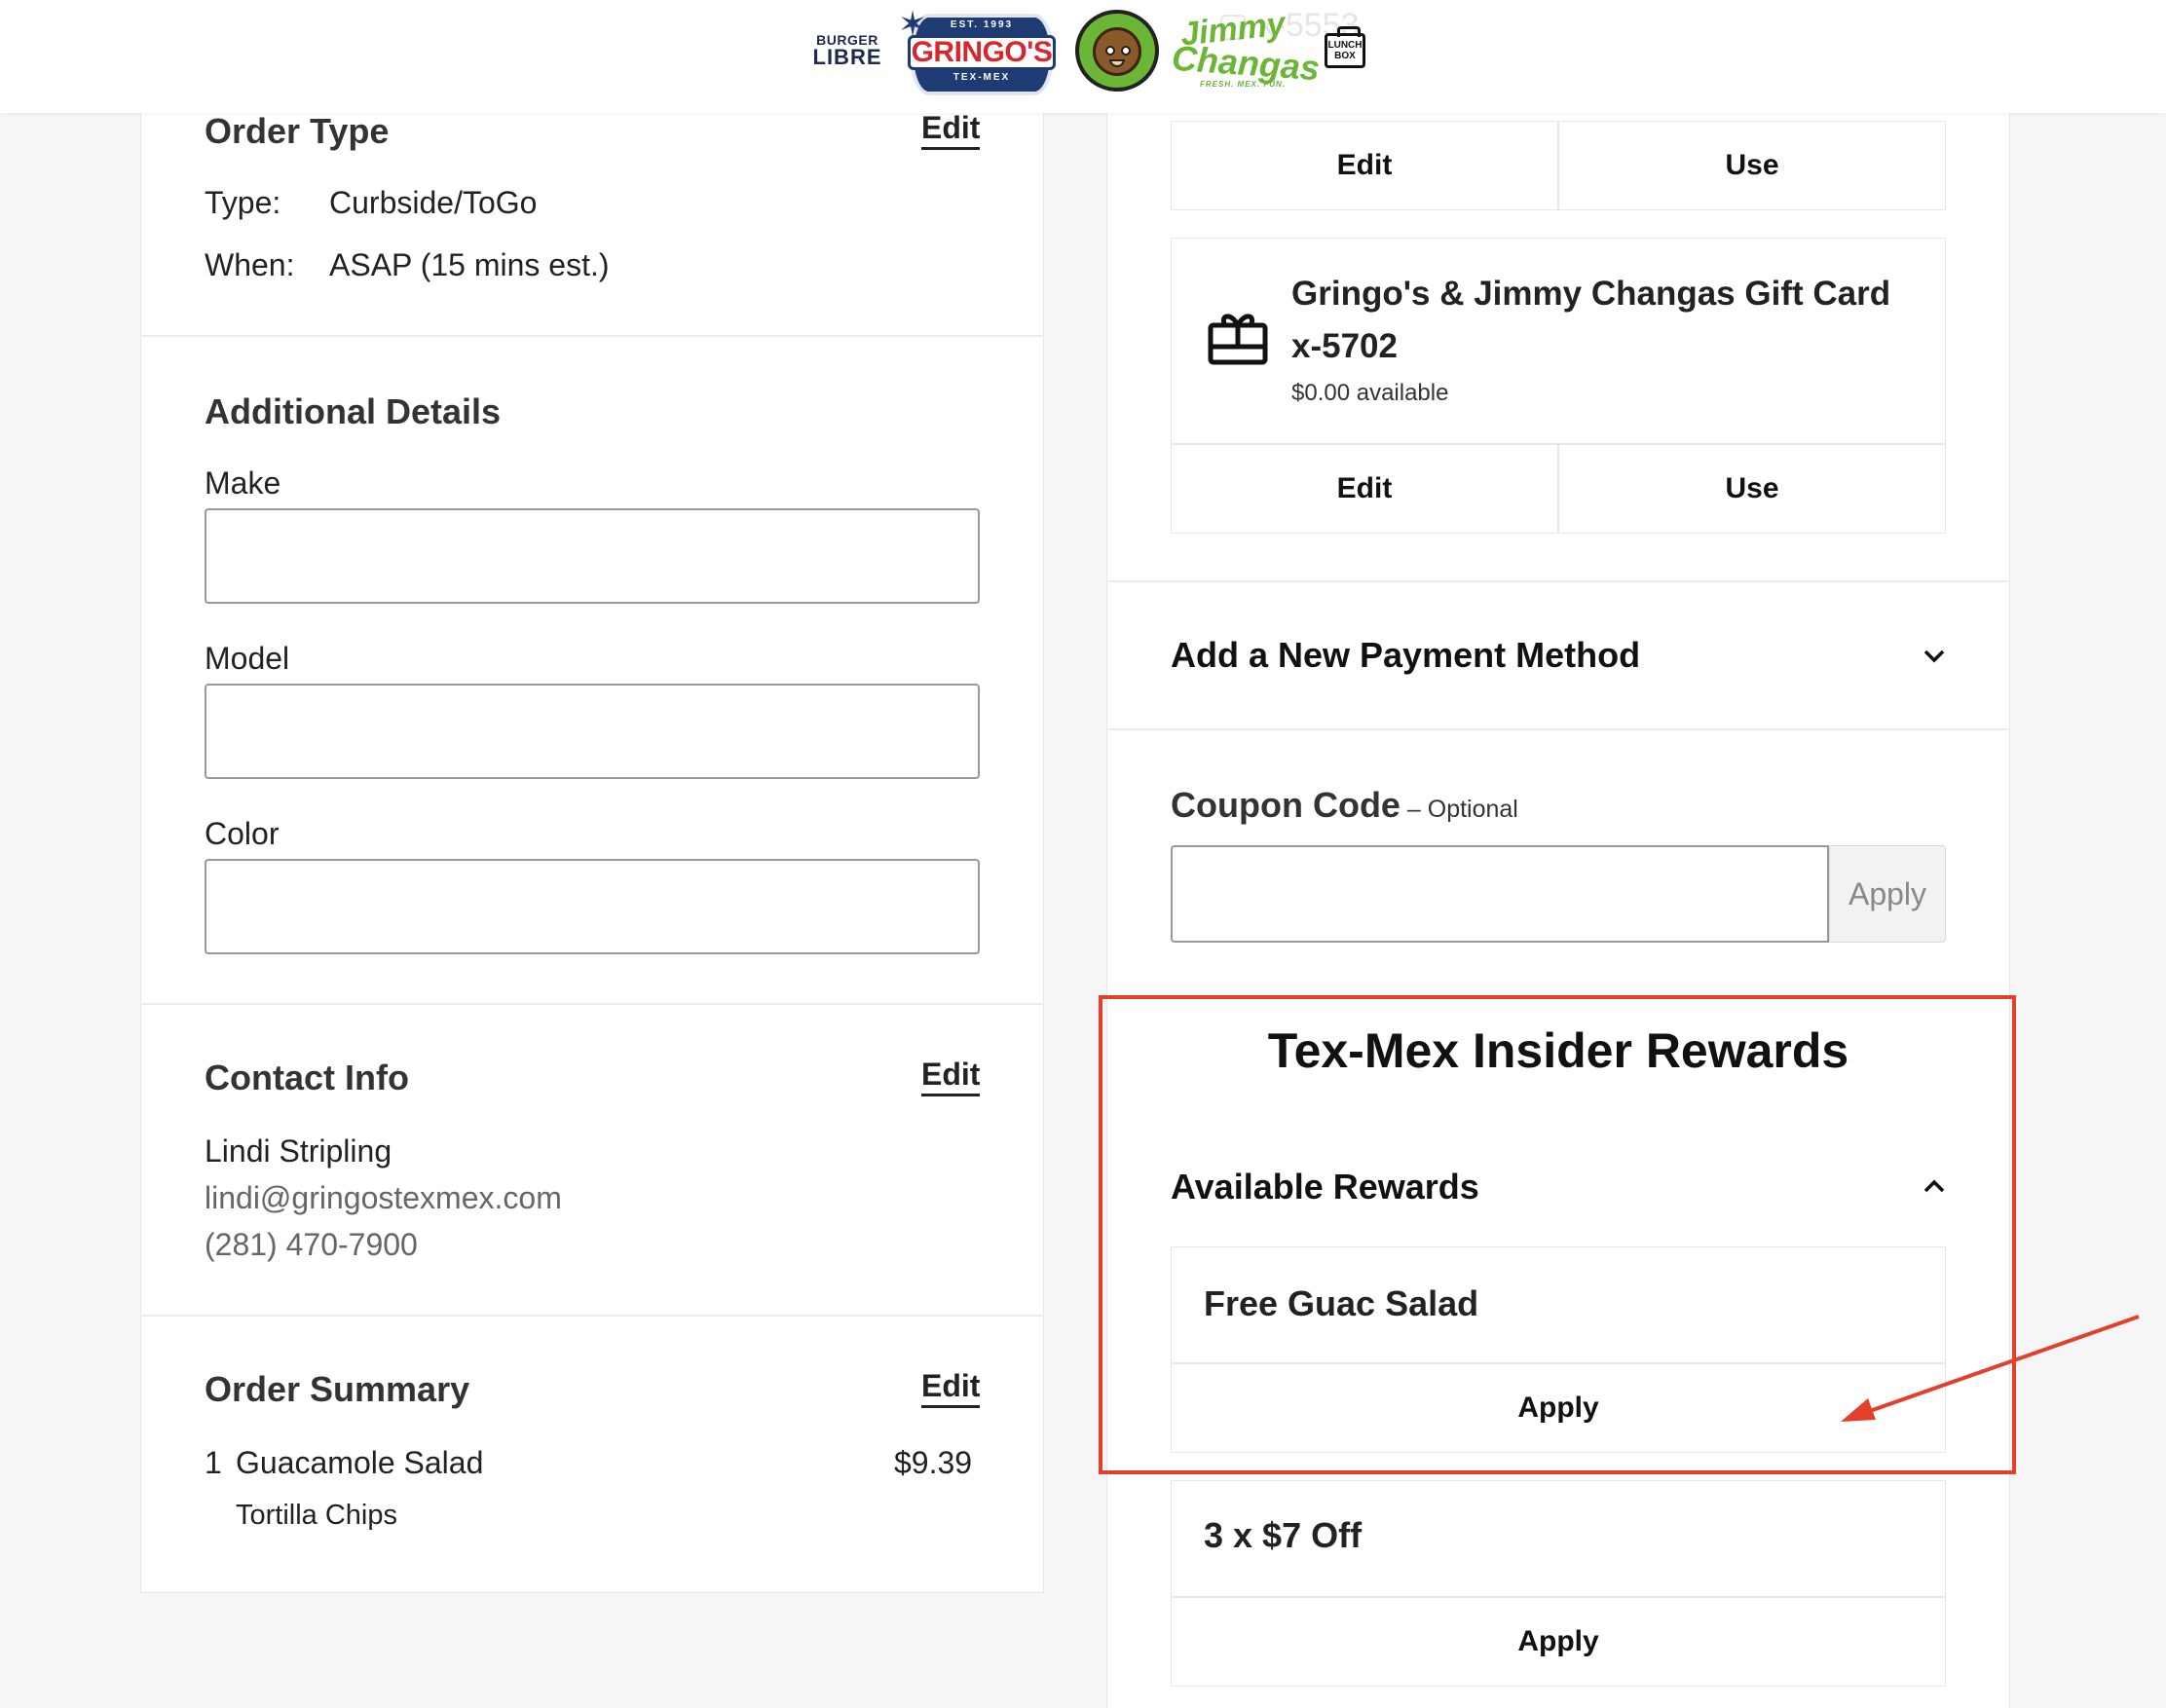 Image resolution: width=2166 pixels, height=1708 pixels. Describe the element at coordinates (1325, 1187) in the screenshot. I see `available-rewards-toggle: Available Rewards` at that location.